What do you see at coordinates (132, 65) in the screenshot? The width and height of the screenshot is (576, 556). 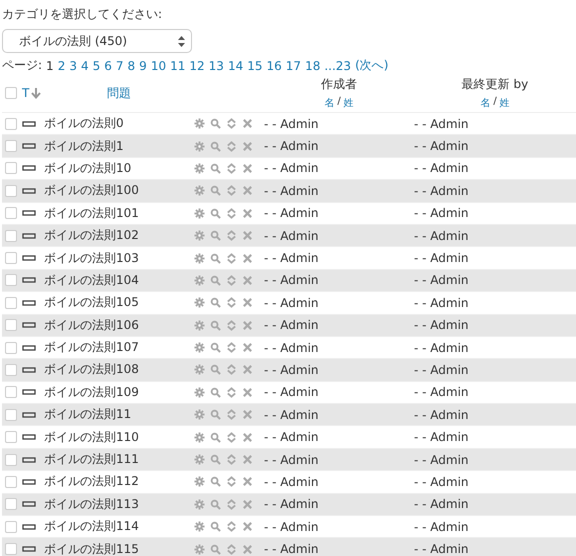 I see `page-link: 8` at bounding box center [132, 65].